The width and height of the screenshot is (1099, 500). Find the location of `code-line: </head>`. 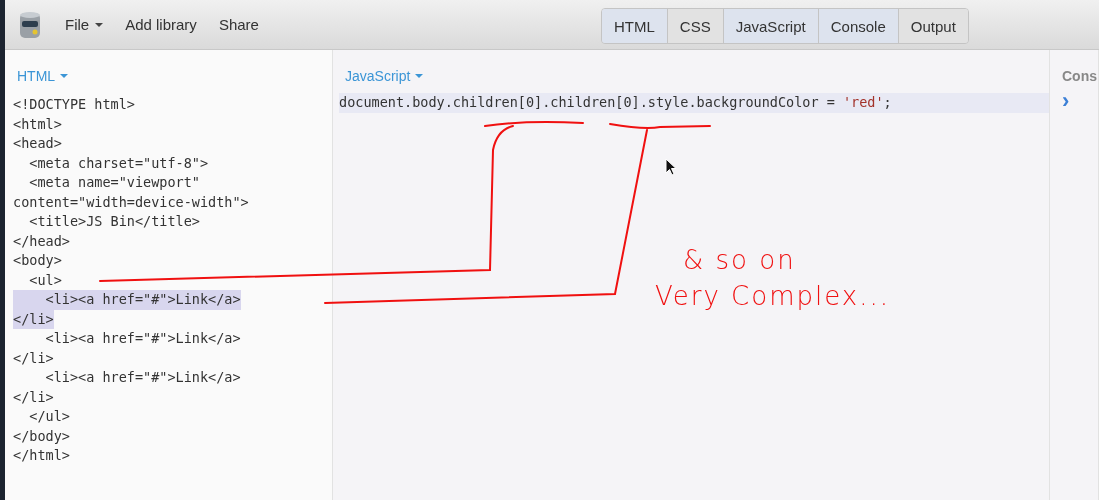

code-line: </head> is located at coordinates (41, 241).